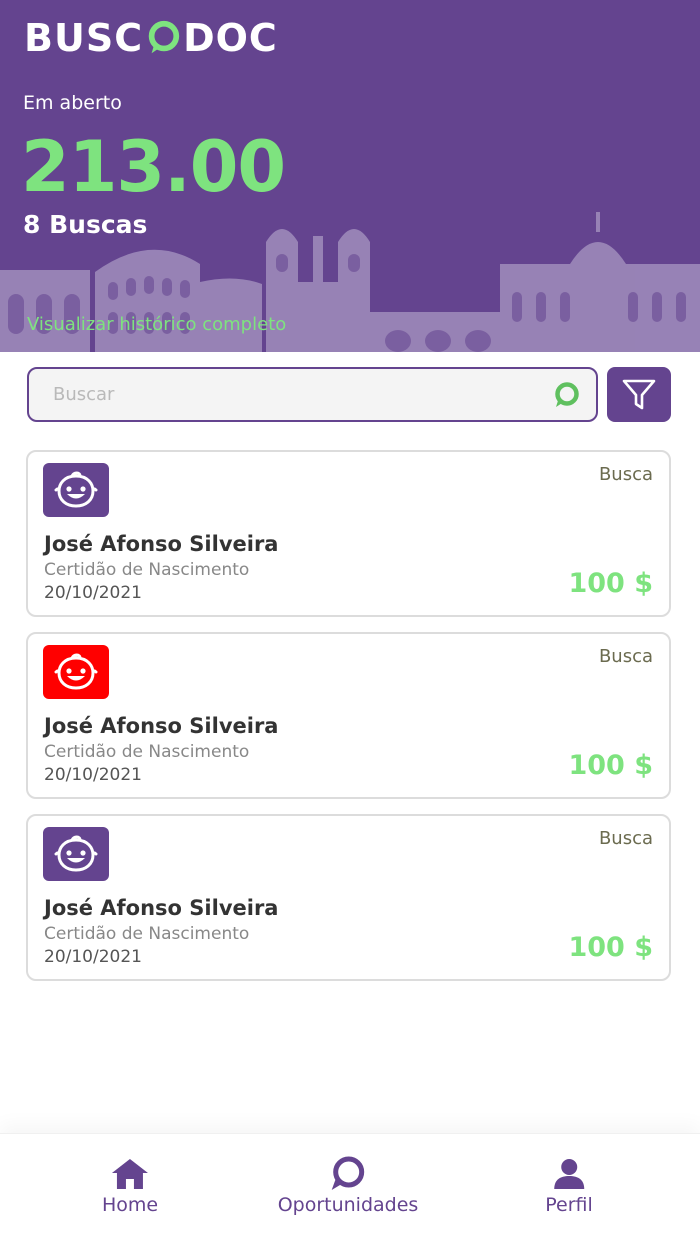  Describe the element at coordinates (164, 37) in the screenshot. I see `logo-magnifier-icon` at that location.